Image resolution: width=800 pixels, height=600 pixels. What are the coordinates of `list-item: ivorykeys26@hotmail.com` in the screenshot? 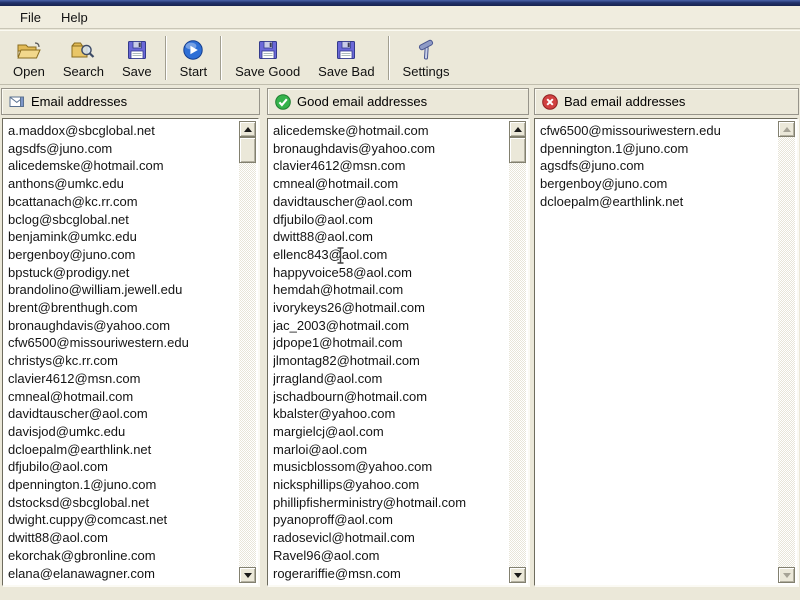 It's located at (390, 308).